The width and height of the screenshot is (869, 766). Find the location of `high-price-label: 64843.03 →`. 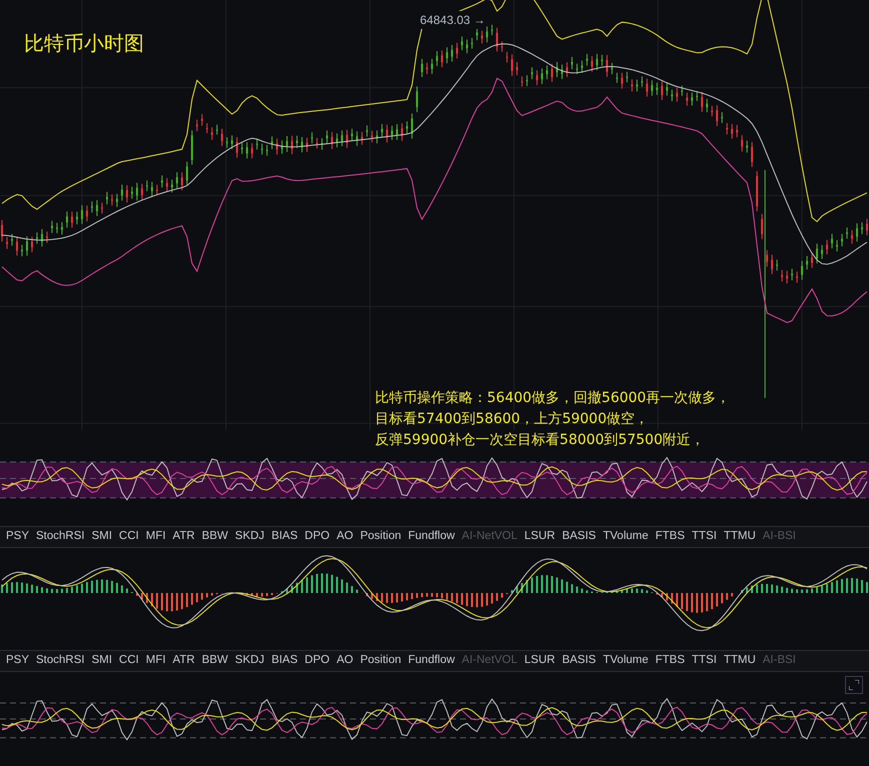

high-price-label: 64843.03 → is located at coordinates (453, 20).